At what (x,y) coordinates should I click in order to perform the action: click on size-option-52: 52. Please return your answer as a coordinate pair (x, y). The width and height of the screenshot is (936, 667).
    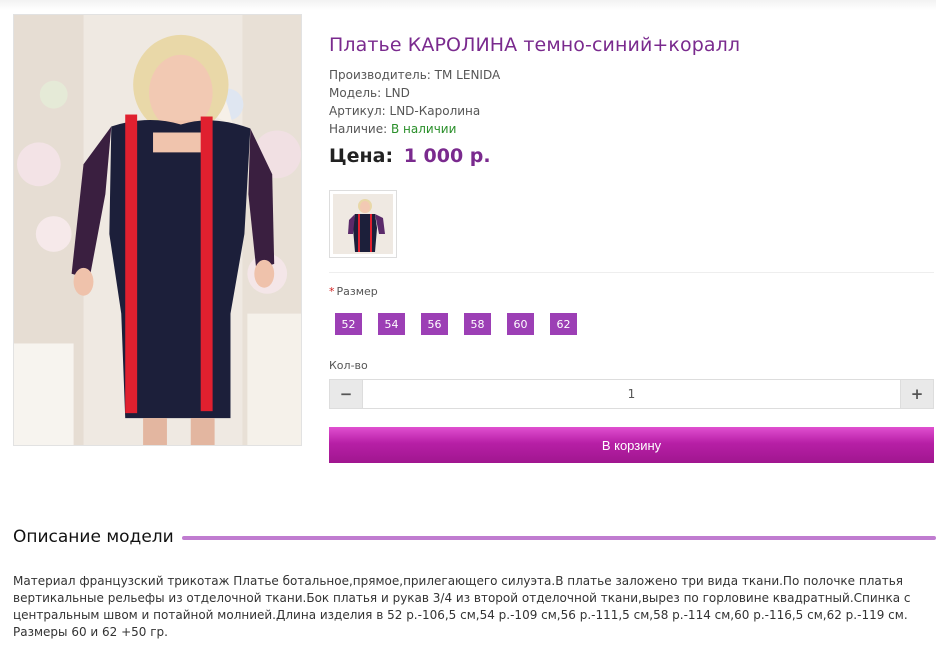
    Looking at the image, I should click on (348, 324).